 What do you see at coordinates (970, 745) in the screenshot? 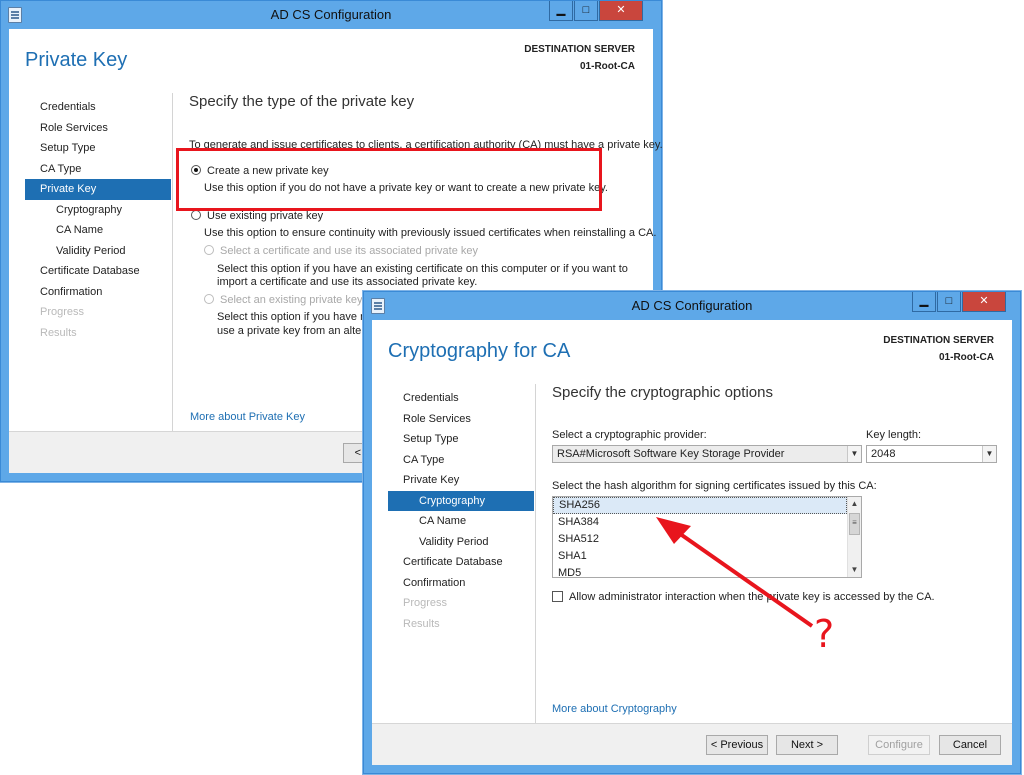
I see `cancel-button: Cancel` at bounding box center [970, 745].